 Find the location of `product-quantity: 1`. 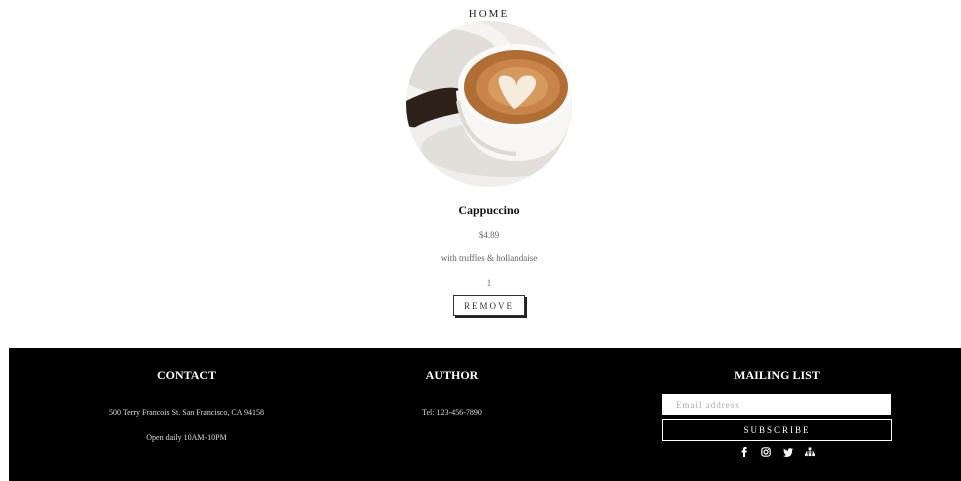

product-quantity: 1 is located at coordinates (489, 283).